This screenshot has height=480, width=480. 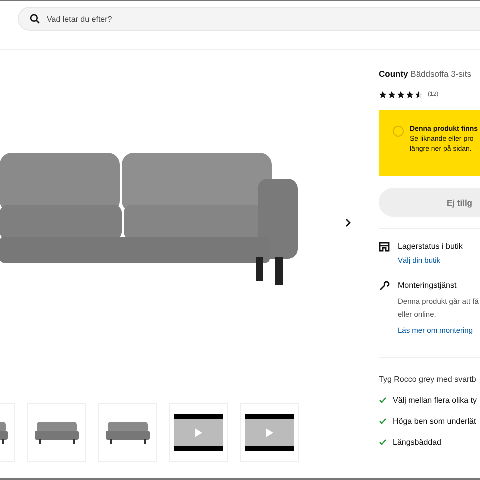 I want to click on feature-text: Höga ben som underlät, so click(x=434, y=421).